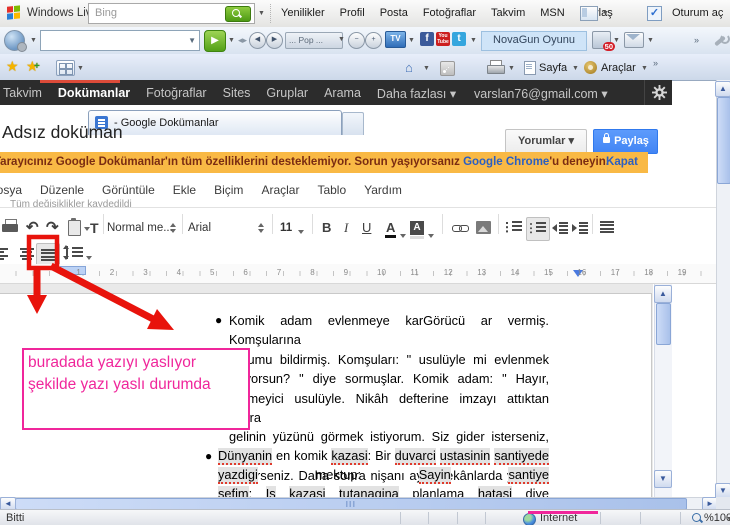  What do you see at coordinates (358, 274) in the screenshot?
I see `ruler: 1 2 3 4 5 6 7 8 9 10 11 12 13 14 15 16 17 18 19` at bounding box center [358, 274].